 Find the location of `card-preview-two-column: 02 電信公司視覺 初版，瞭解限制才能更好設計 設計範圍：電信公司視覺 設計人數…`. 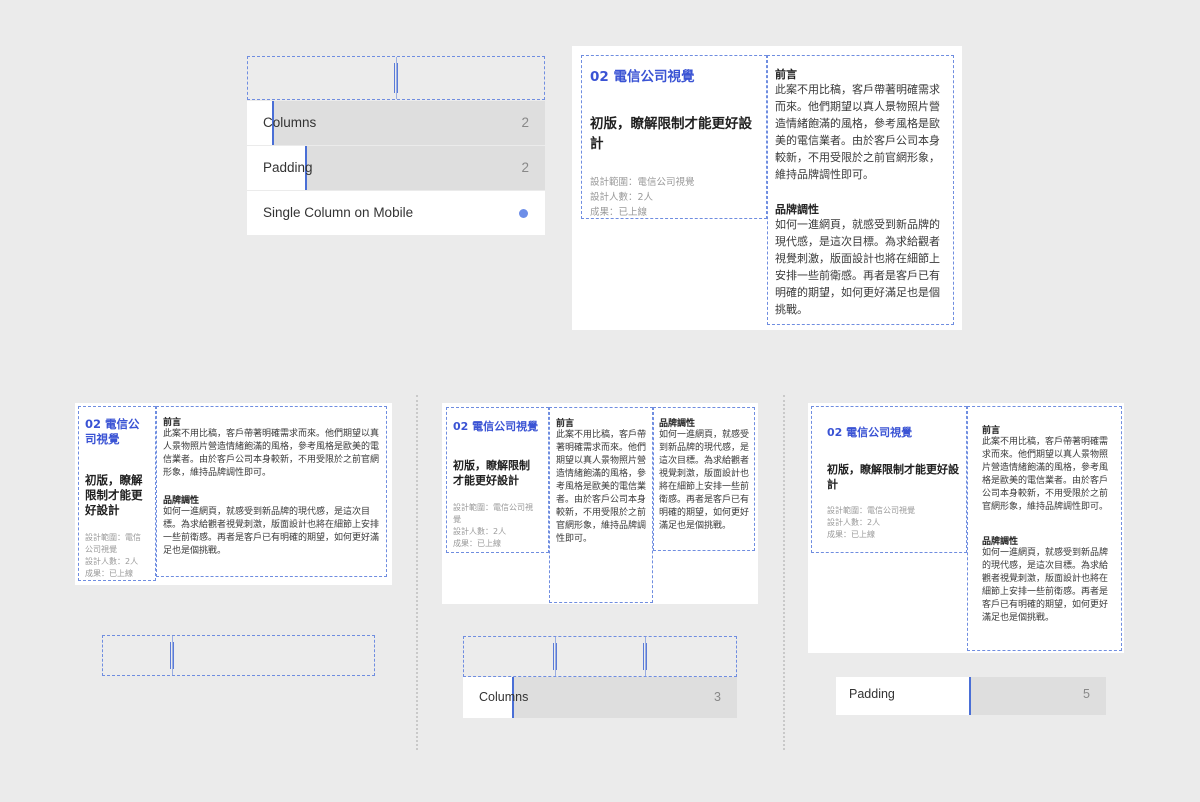

card-preview-two-column: 02 電信公司視覺 初版，瞭解限制才能更好設計 設計範圍：電信公司視覺 設計人數… is located at coordinates (767, 188).